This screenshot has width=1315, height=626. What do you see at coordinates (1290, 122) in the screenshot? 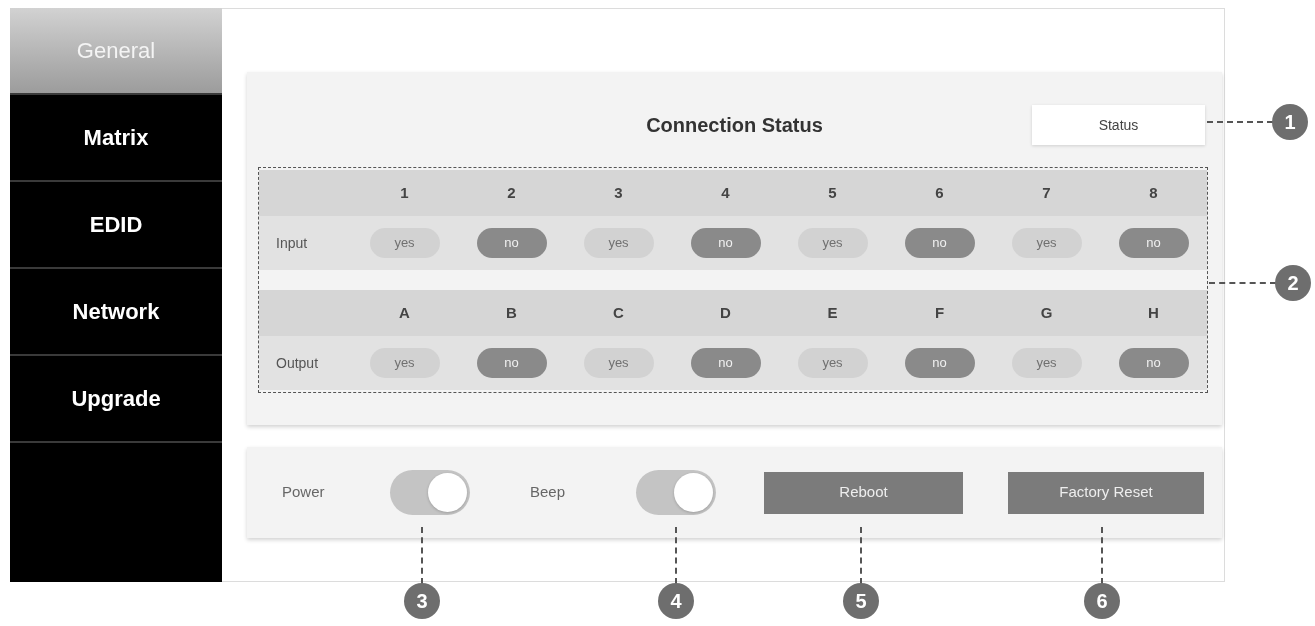
I see `callout-marker: 1` at bounding box center [1290, 122].